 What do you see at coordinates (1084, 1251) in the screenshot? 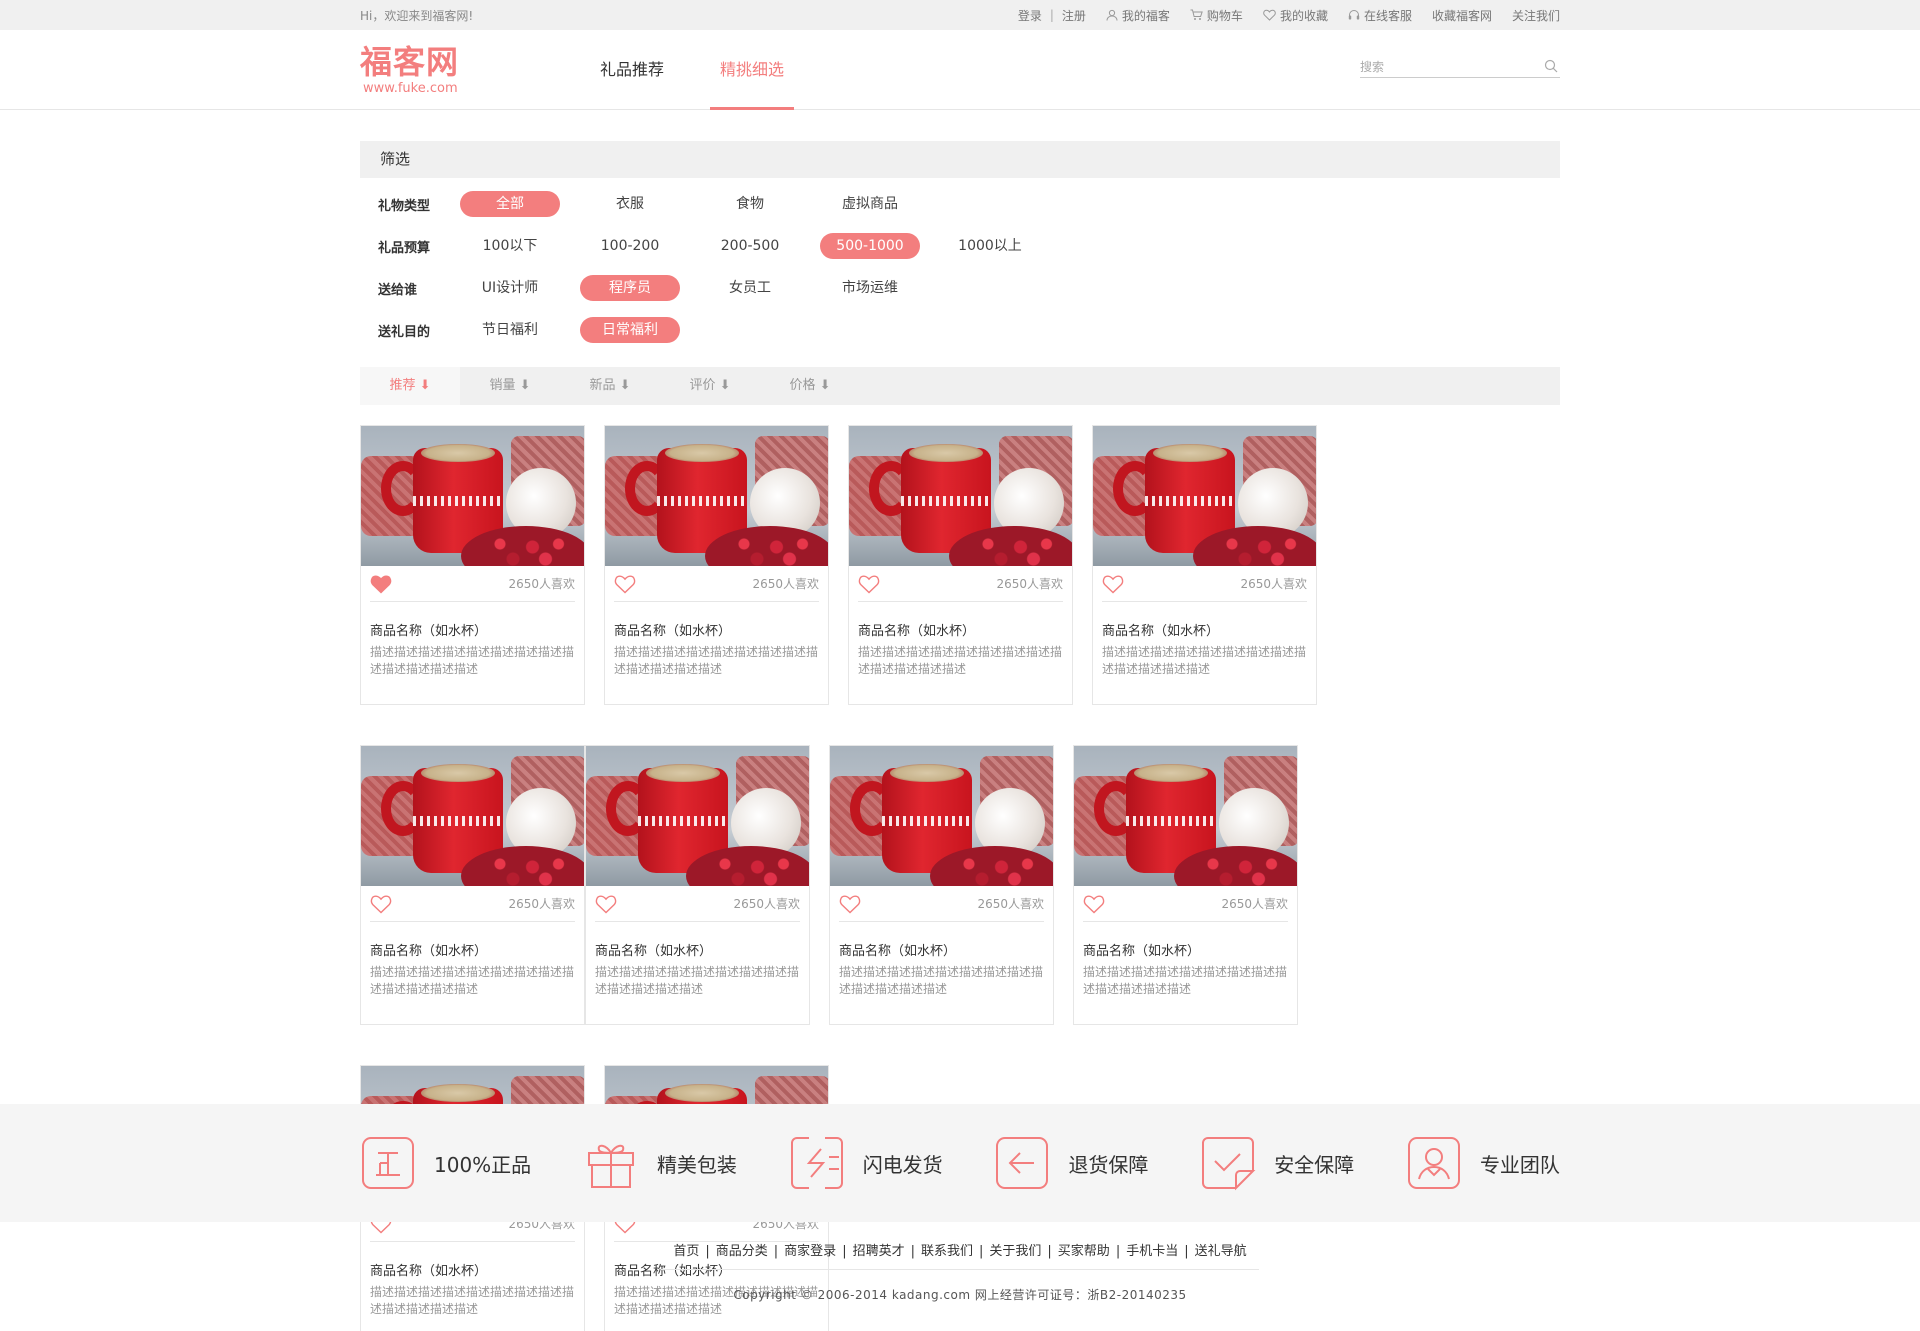
I see `footer-link: 买家帮助` at bounding box center [1084, 1251].